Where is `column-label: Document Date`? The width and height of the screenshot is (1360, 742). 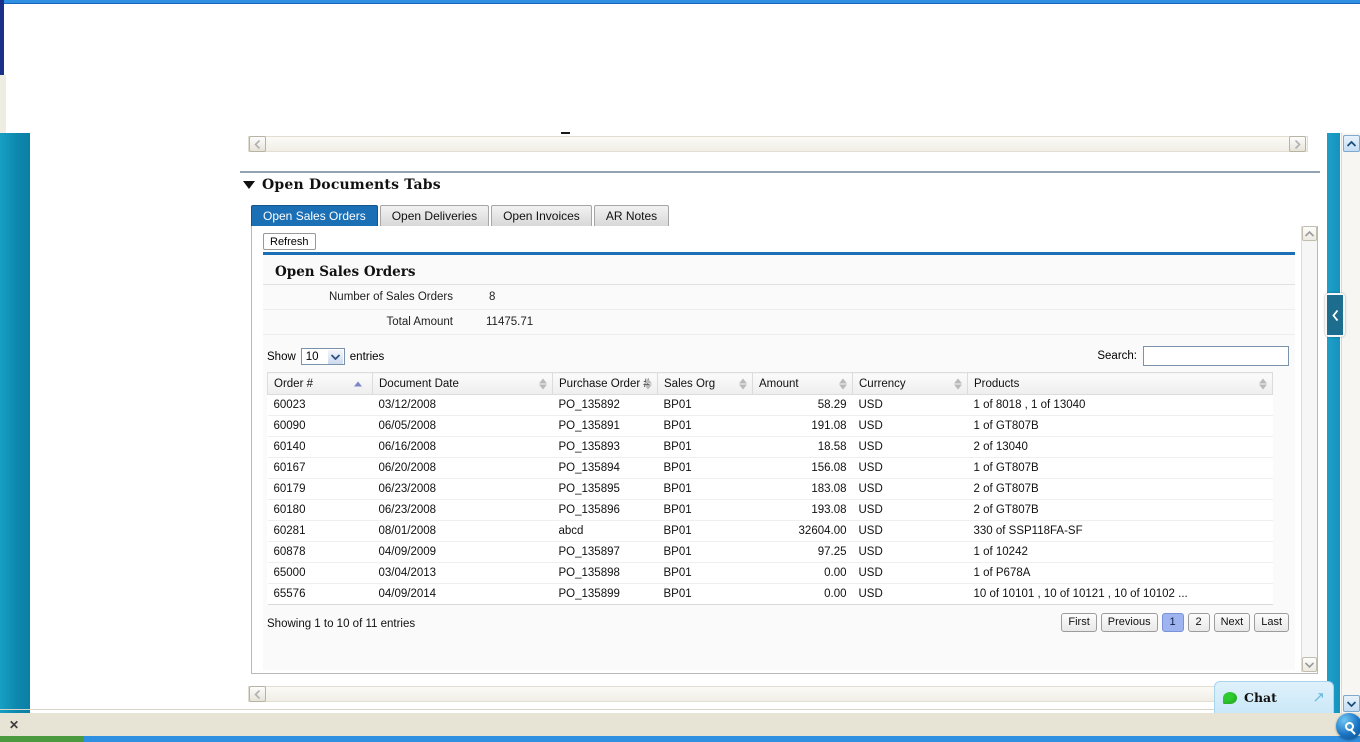
column-label: Document Date is located at coordinates (419, 383).